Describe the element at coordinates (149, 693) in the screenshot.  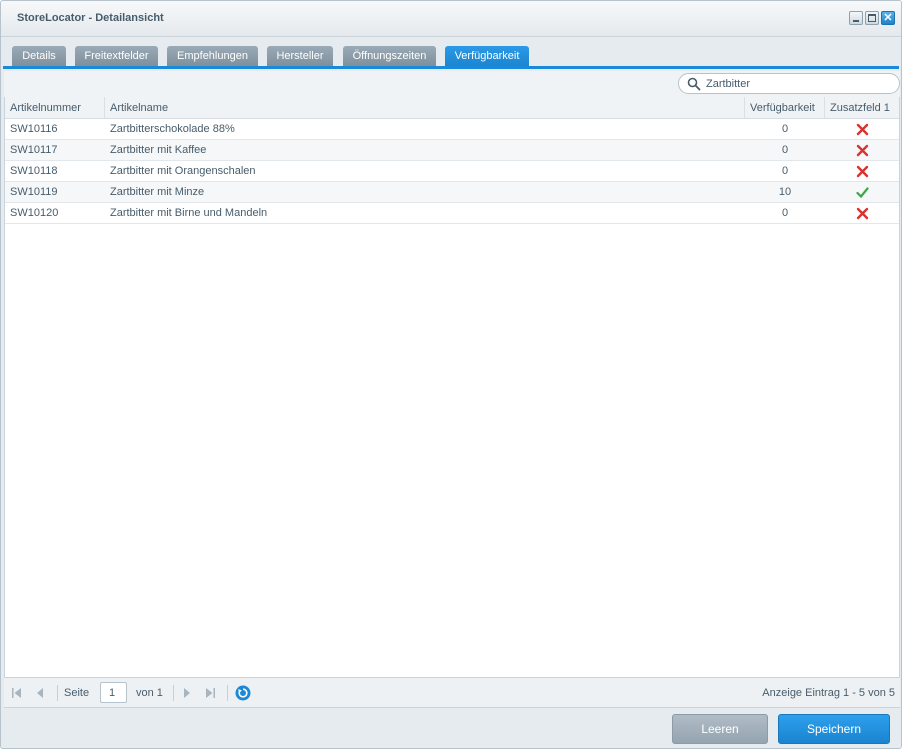
I see `page-count-label: von 1` at that location.